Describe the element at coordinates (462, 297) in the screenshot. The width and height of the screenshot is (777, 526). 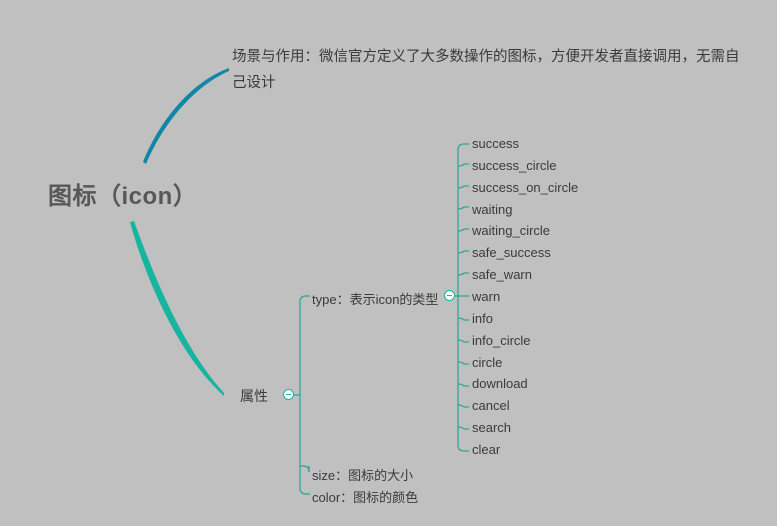
I see `connector-type-children` at that location.